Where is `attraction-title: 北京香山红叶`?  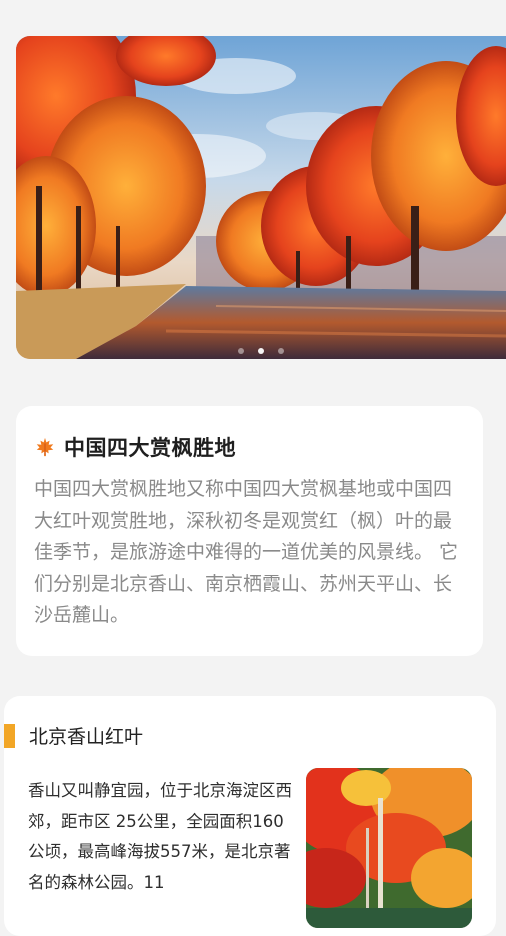 attraction-title: 北京香山红叶 is located at coordinates (86, 737).